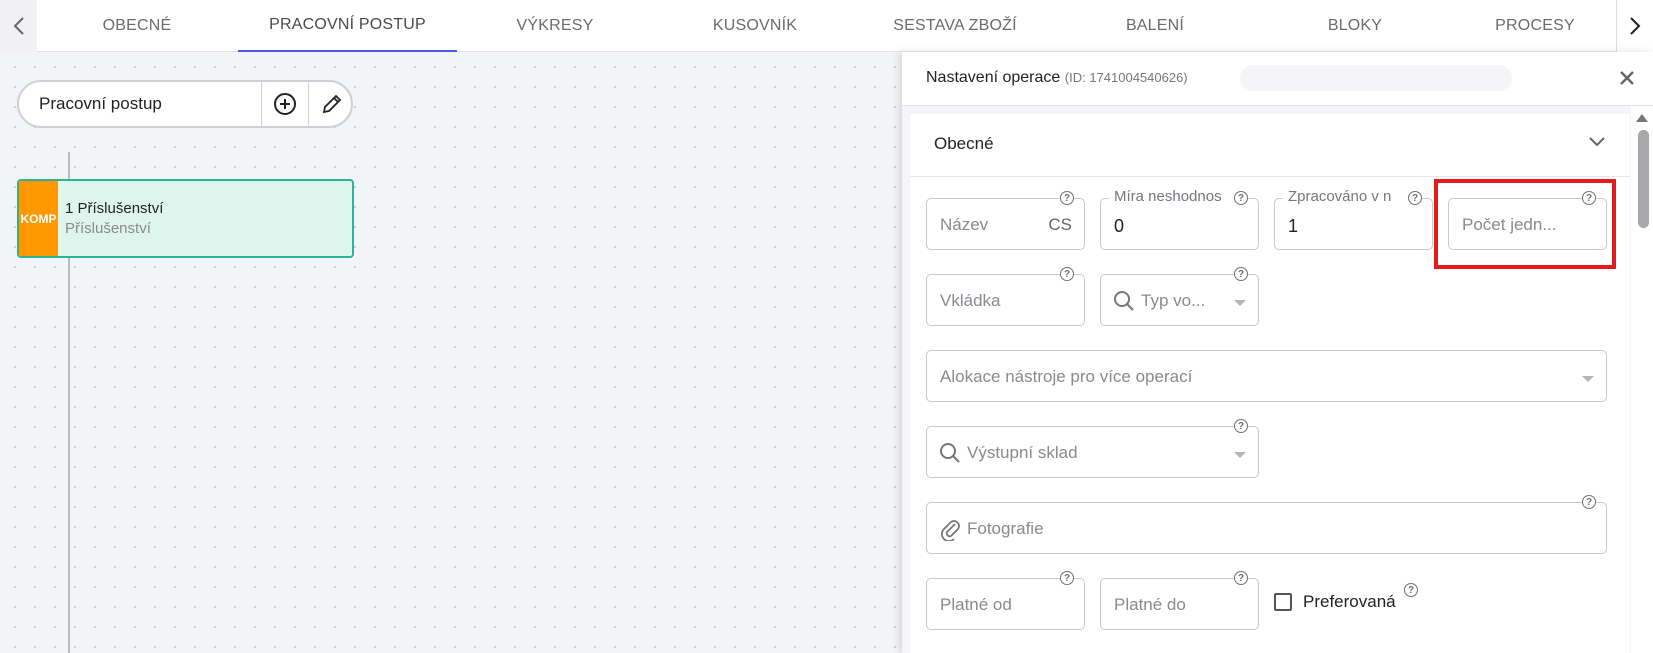  I want to click on tab-baleni: BALENÍ, so click(1155, 26).